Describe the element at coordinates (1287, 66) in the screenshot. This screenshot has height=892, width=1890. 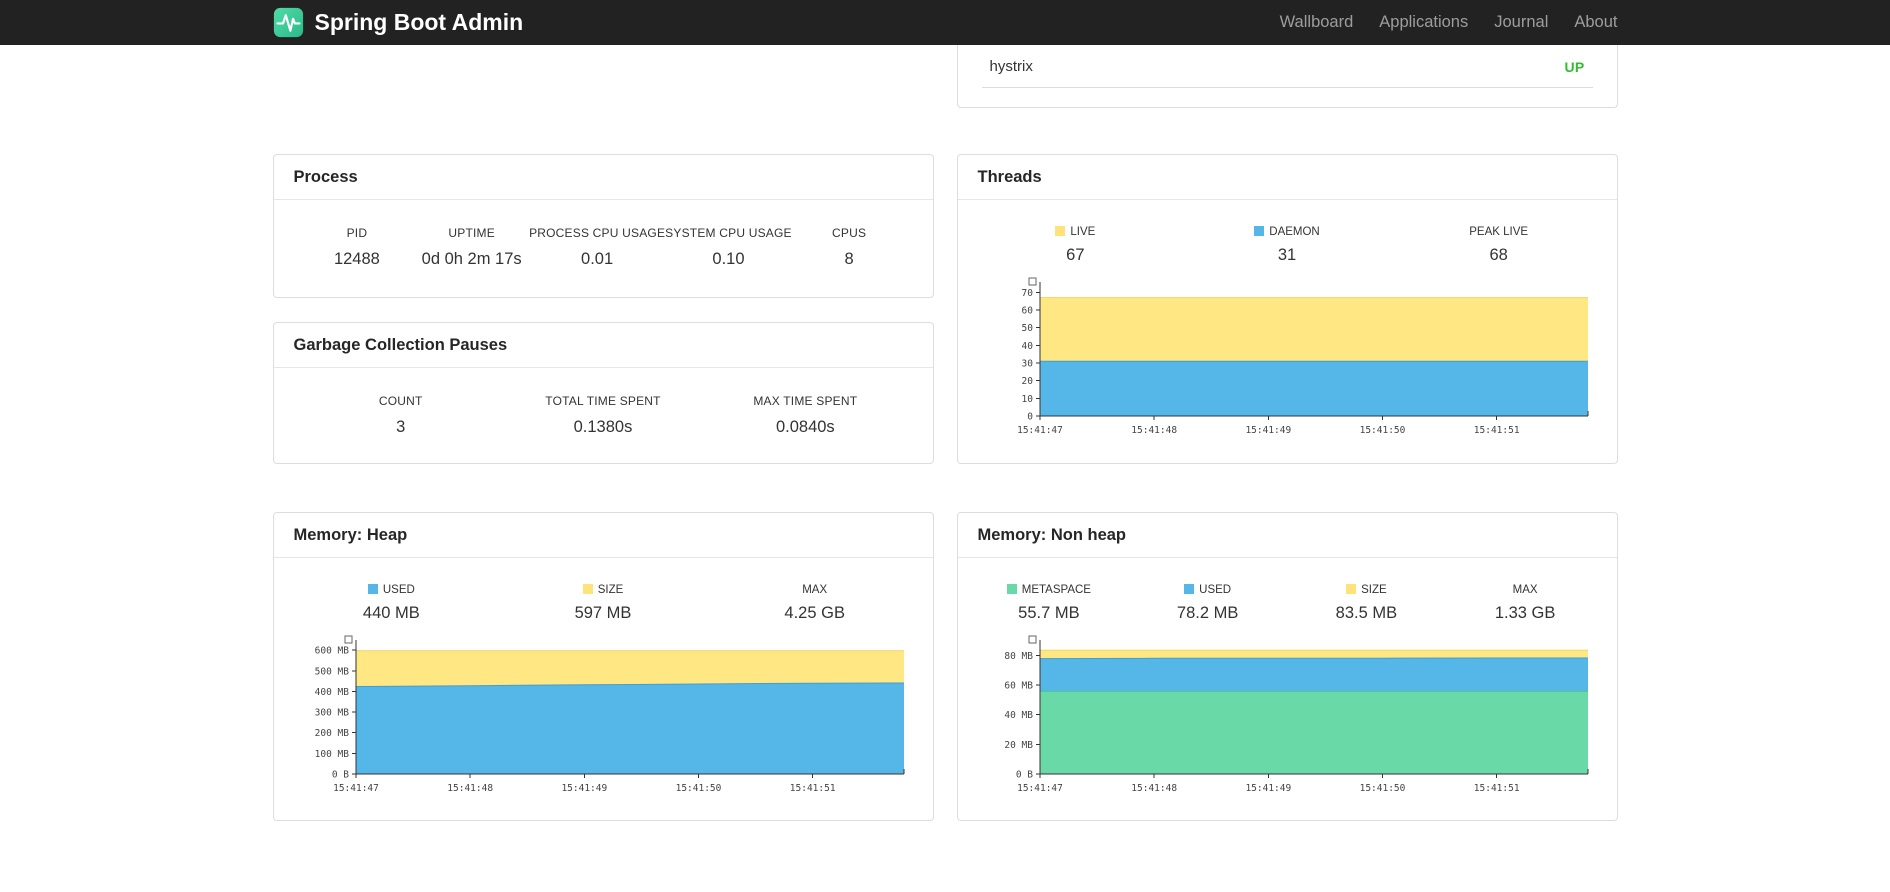
I see `application-row: hystrix UP` at that location.